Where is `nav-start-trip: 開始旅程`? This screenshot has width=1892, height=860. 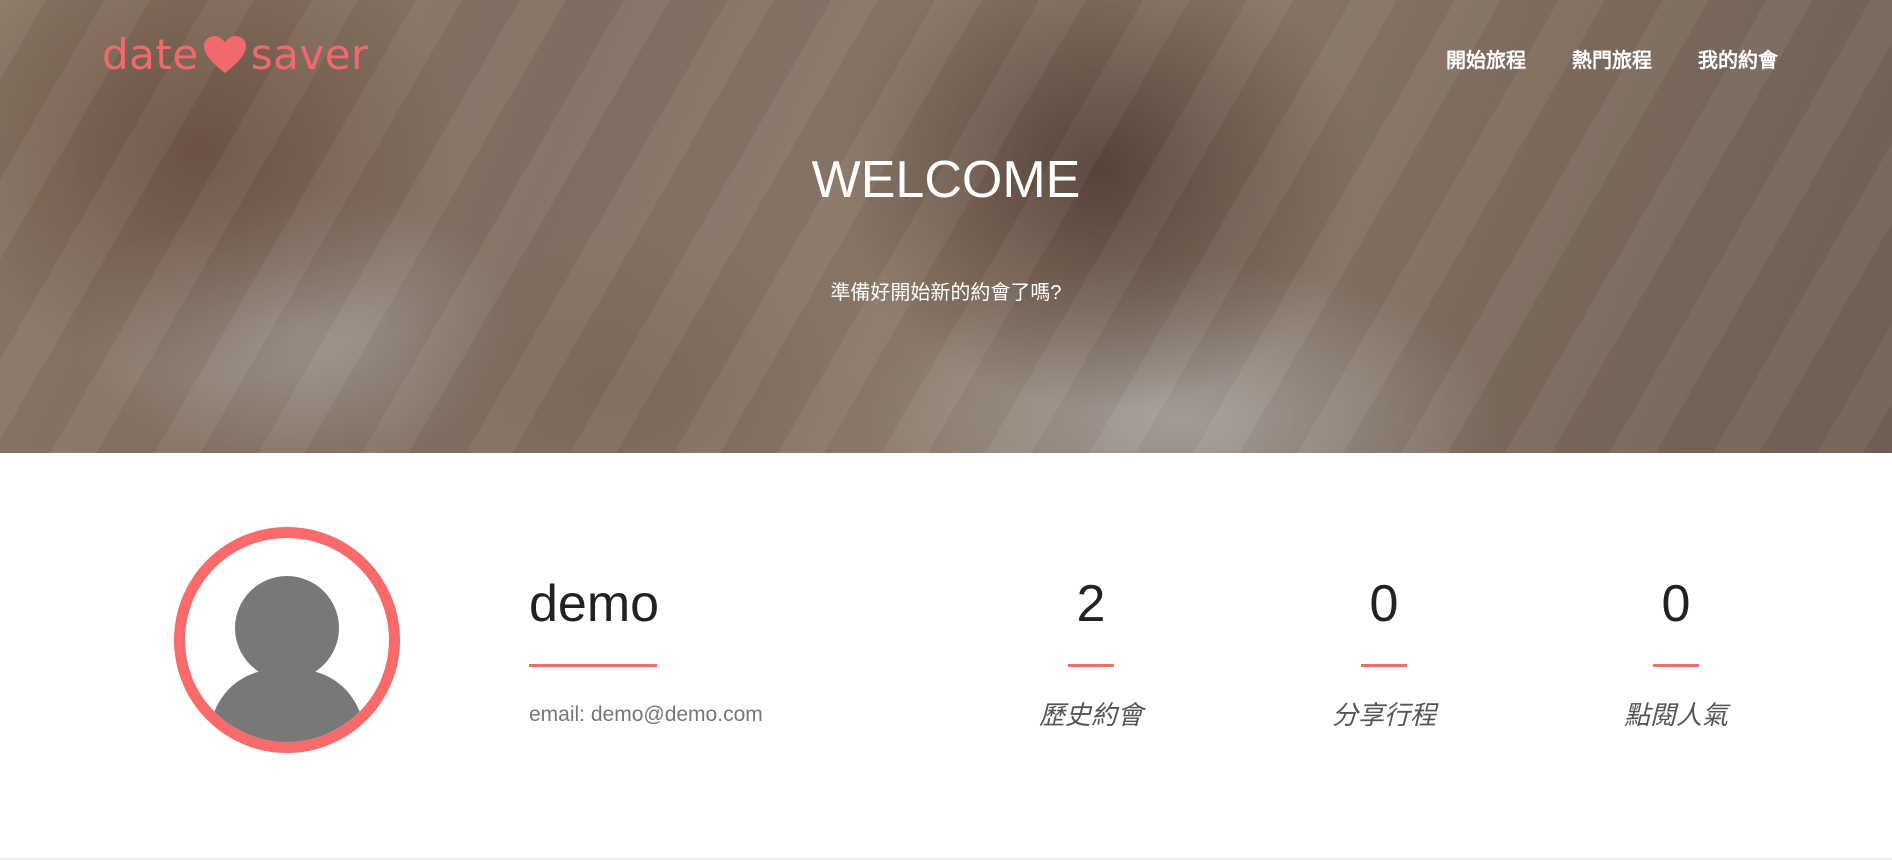 nav-start-trip: 開始旅程 is located at coordinates (1486, 58).